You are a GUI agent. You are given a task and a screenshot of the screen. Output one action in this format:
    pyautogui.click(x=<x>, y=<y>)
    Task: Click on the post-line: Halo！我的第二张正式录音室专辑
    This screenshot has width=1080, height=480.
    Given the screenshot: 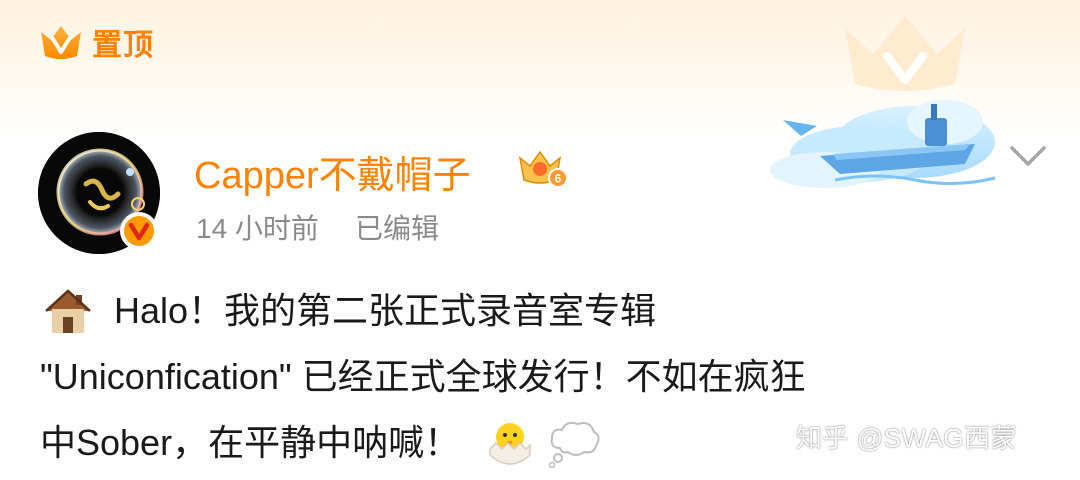 What is the action you would take?
    pyautogui.click(x=540, y=311)
    